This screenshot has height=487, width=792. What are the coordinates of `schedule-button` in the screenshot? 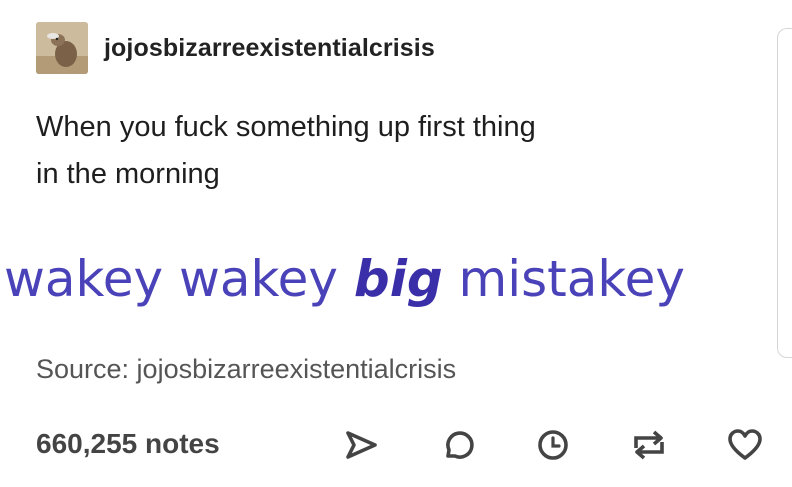 It's located at (553, 445).